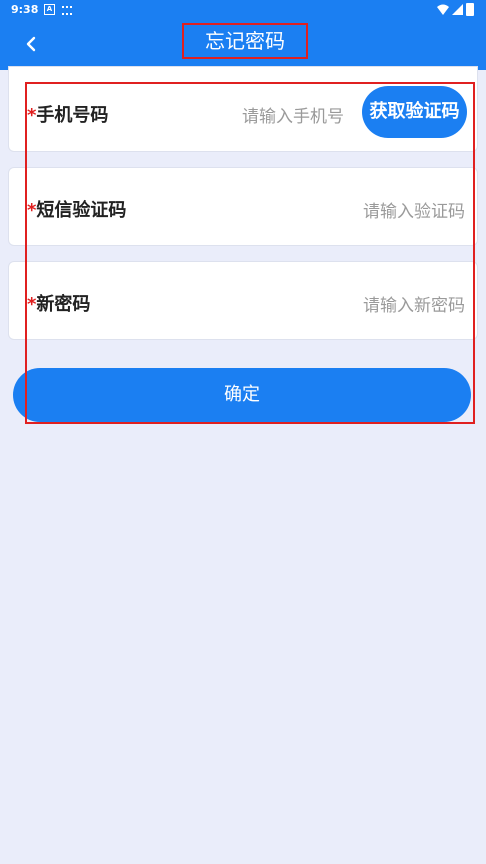  What do you see at coordinates (414, 303) in the screenshot?
I see `new-password-input: 请输入新密码` at bounding box center [414, 303].